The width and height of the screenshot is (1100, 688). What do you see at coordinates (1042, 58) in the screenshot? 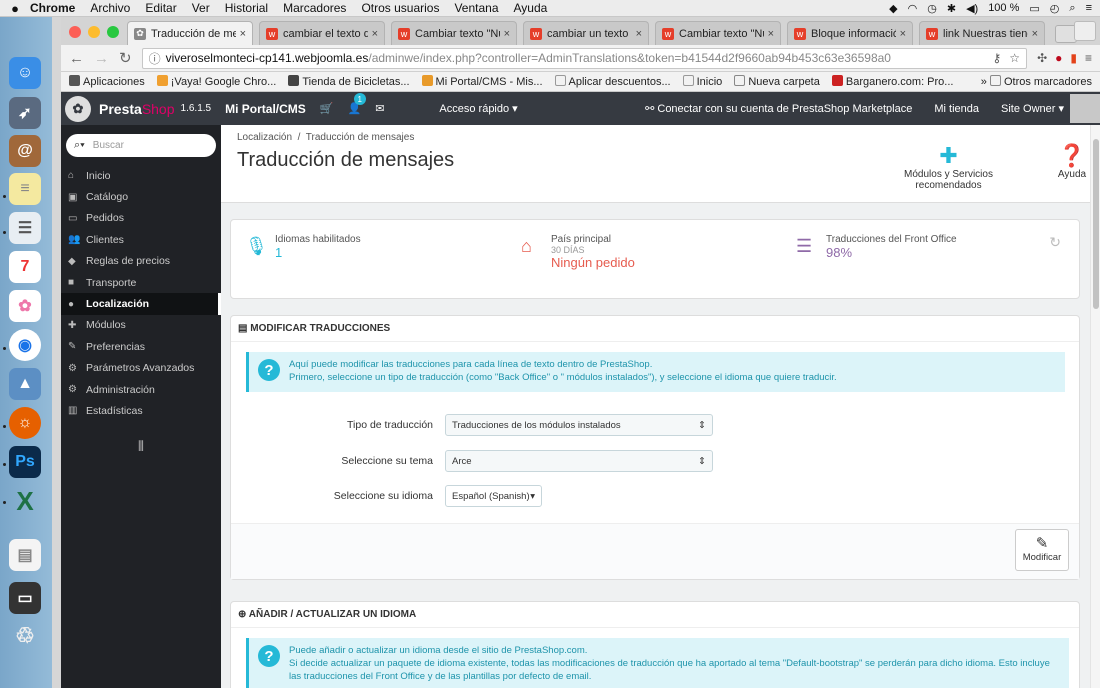
I see `extension-icon: ✣` at bounding box center [1042, 58].